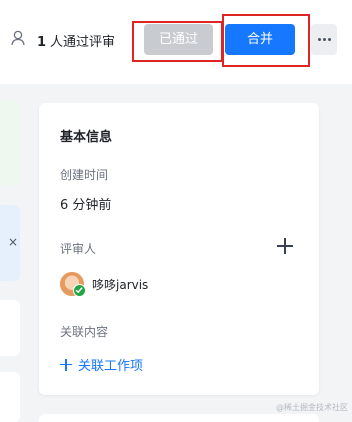 Image resolution: width=352 pixels, height=422 pixels. I want to click on related-content-label: 关联内容, so click(84, 332).